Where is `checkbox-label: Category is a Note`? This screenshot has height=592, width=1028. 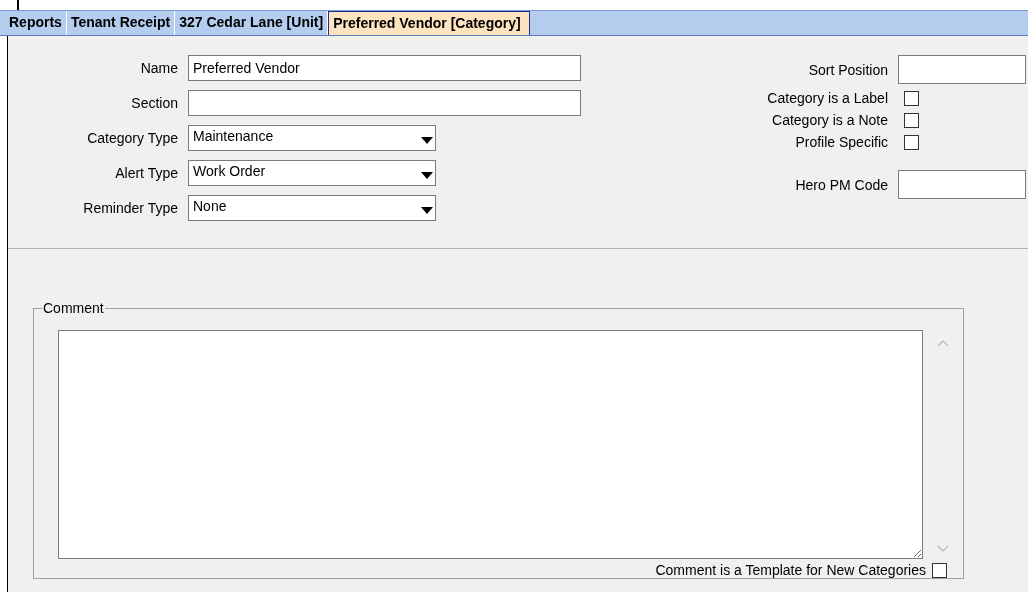
checkbox-label: Category is a Note is located at coordinates (829, 120).